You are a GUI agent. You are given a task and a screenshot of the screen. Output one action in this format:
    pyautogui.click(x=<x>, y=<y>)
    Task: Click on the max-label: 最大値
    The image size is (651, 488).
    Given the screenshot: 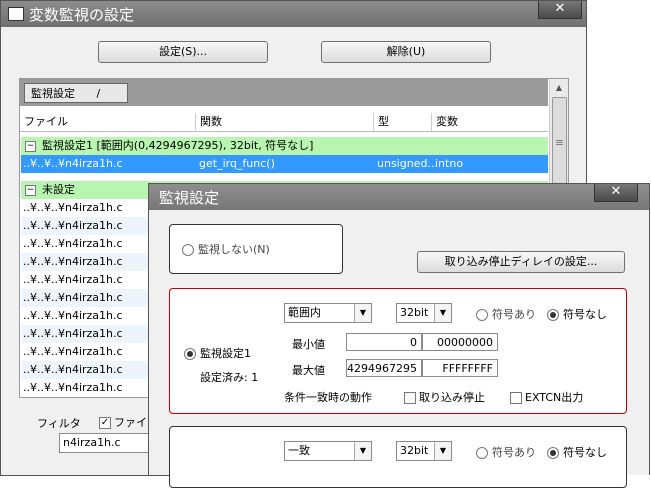 What is the action you would take?
    pyautogui.click(x=308, y=370)
    